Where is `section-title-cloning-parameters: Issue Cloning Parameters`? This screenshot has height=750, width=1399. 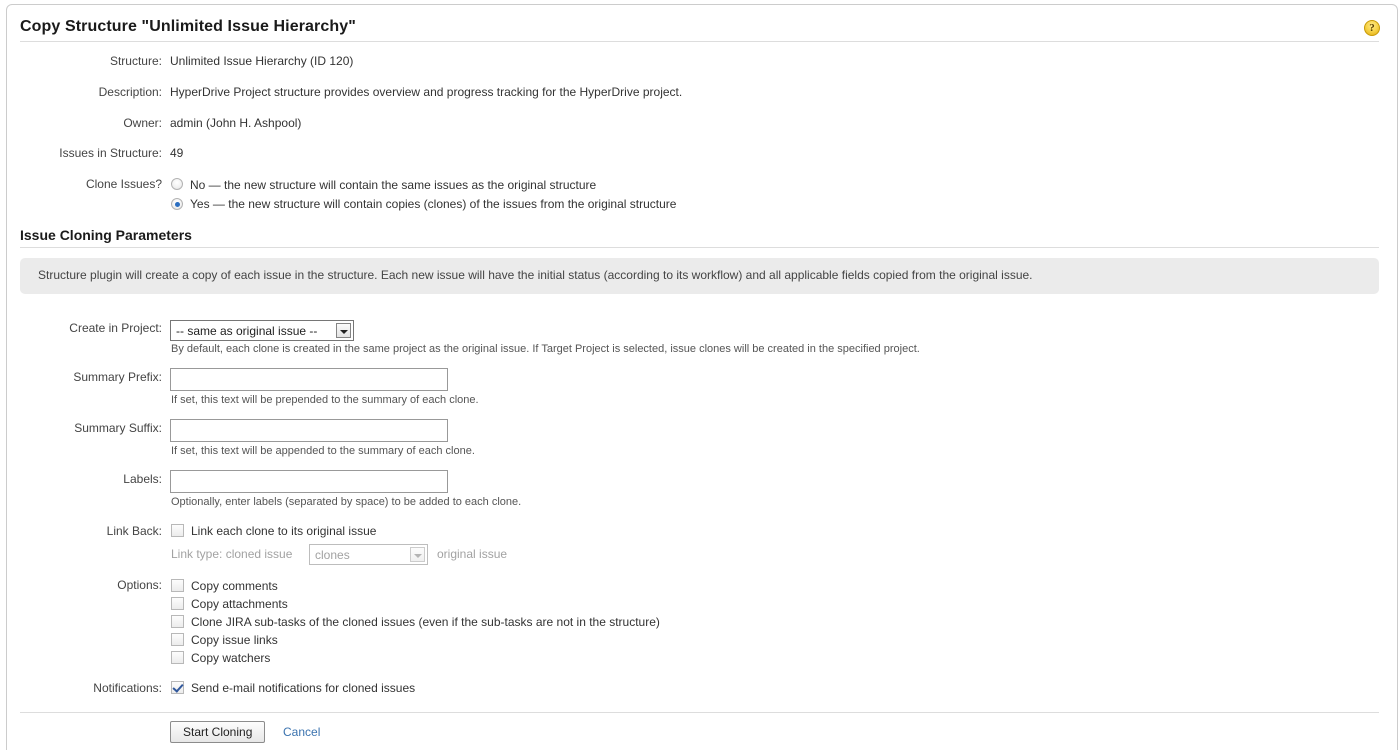 section-title-cloning-parameters: Issue Cloning Parameters is located at coordinates (106, 235).